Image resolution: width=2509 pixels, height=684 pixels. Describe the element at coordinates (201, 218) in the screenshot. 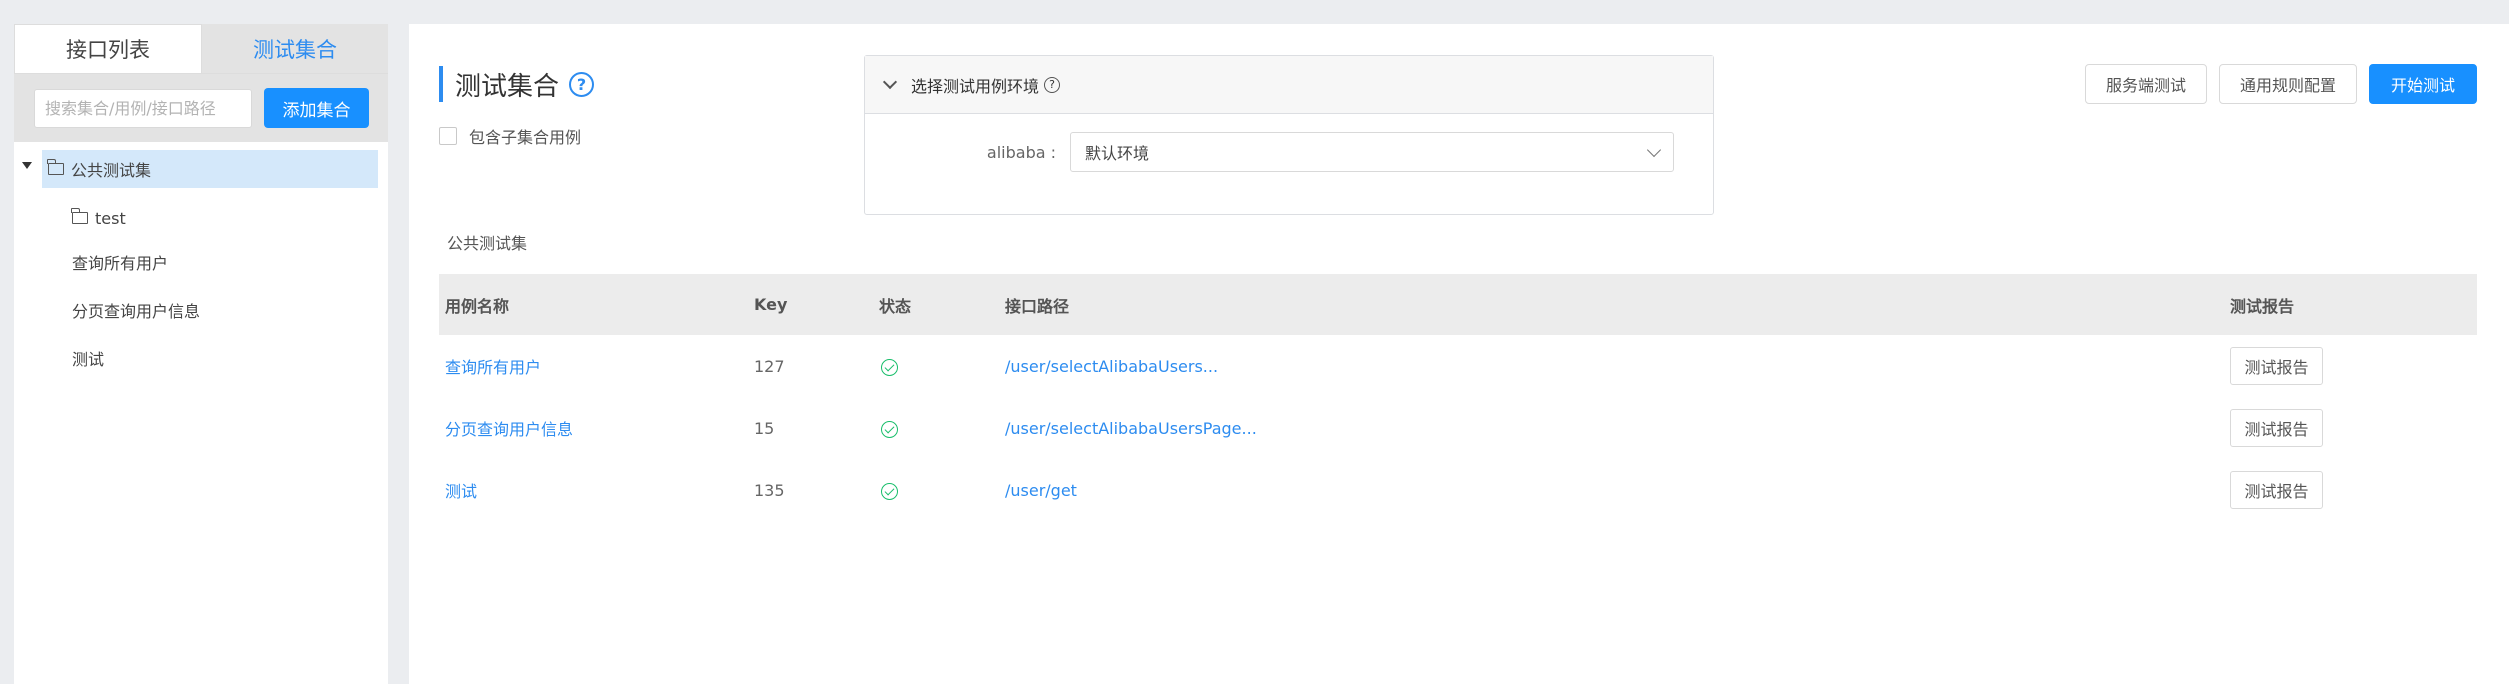

I see `tree-folder-node: test` at that location.